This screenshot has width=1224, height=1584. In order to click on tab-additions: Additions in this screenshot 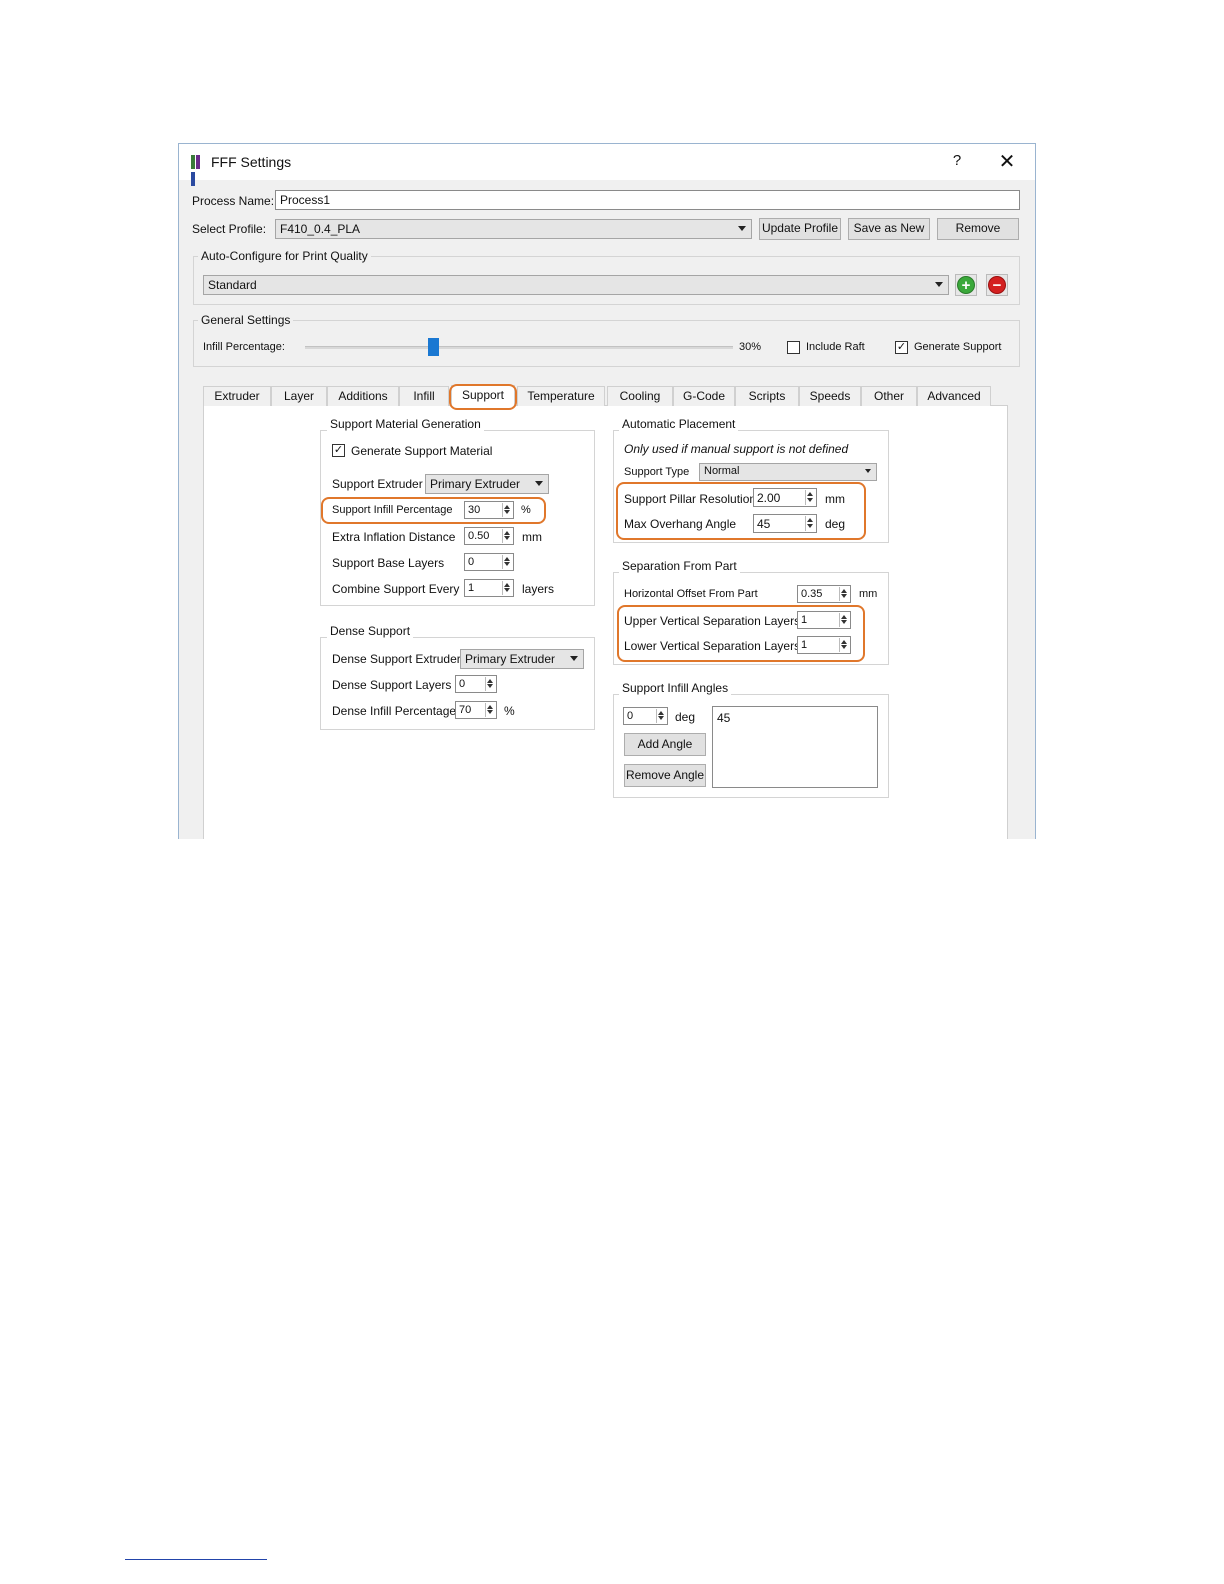, I will do `click(363, 396)`.